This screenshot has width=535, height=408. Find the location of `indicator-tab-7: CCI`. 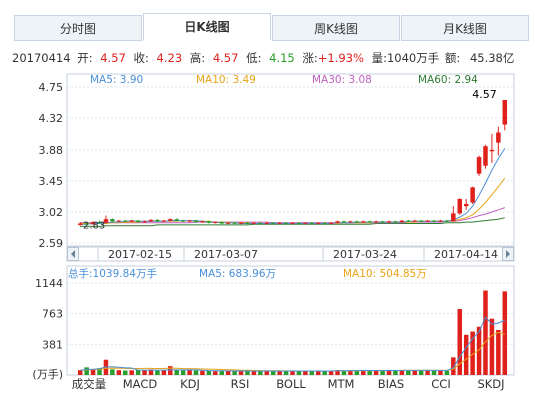

indicator-tab-7: CCI is located at coordinates (440, 384).